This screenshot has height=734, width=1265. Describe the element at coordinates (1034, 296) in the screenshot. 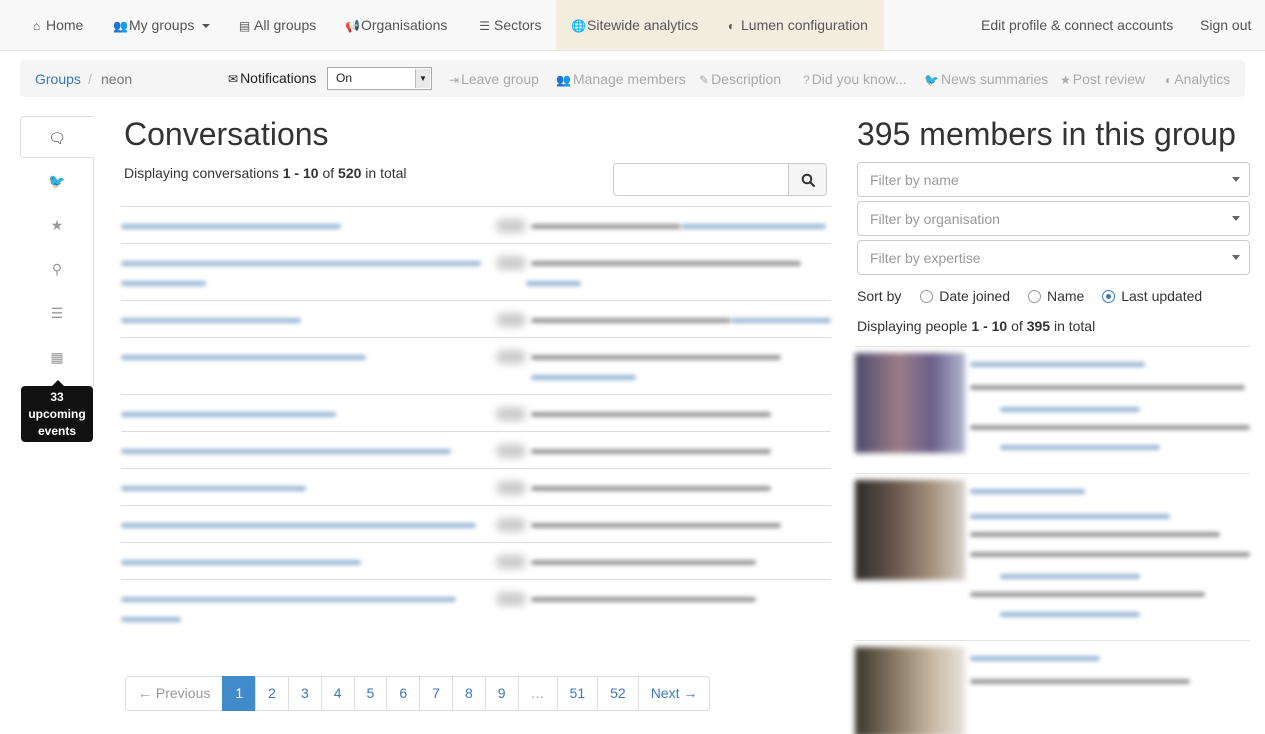

I see `radio-name` at that location.